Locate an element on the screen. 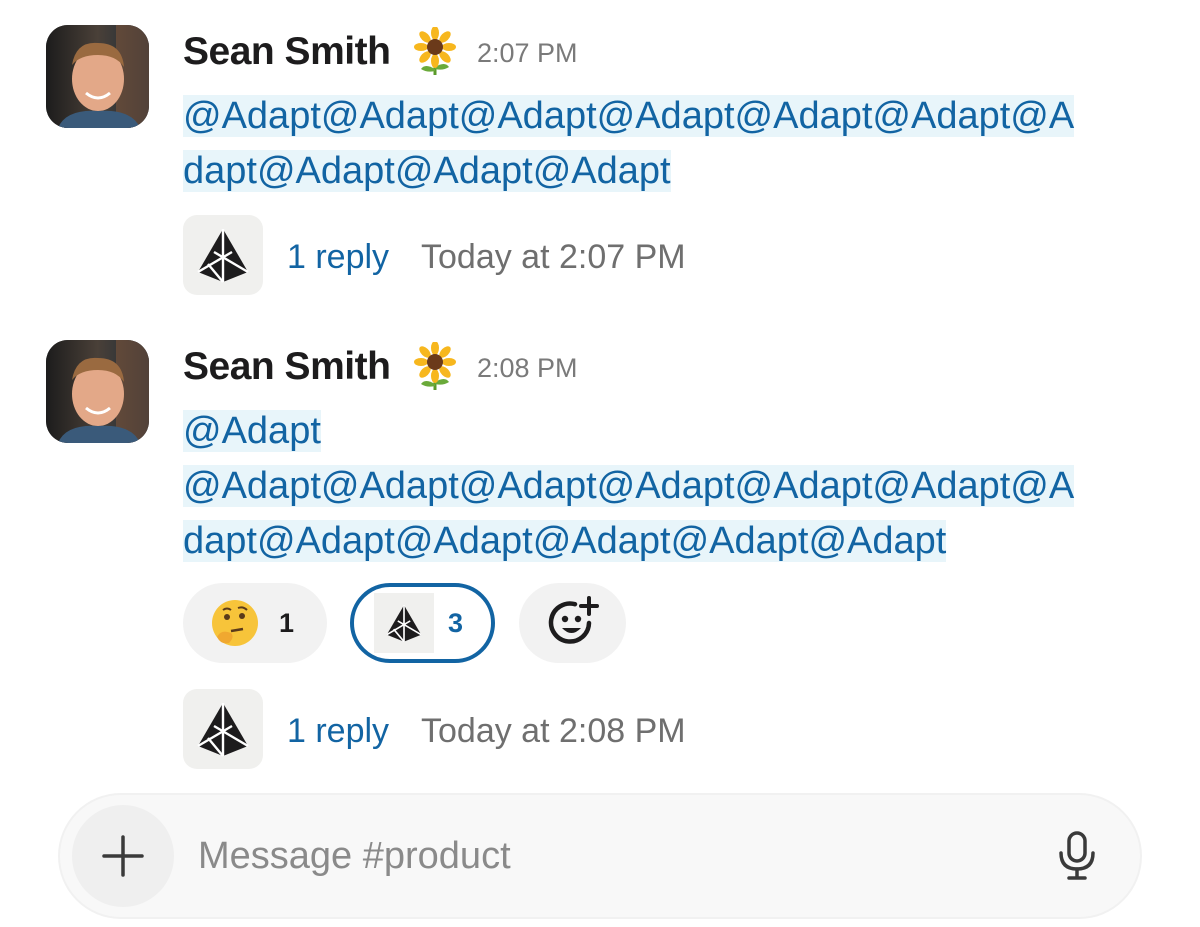 The width and height of the screenshot is (1200, 927). message-timestamp: 2:07 PM is located at coordinates (527, 53).